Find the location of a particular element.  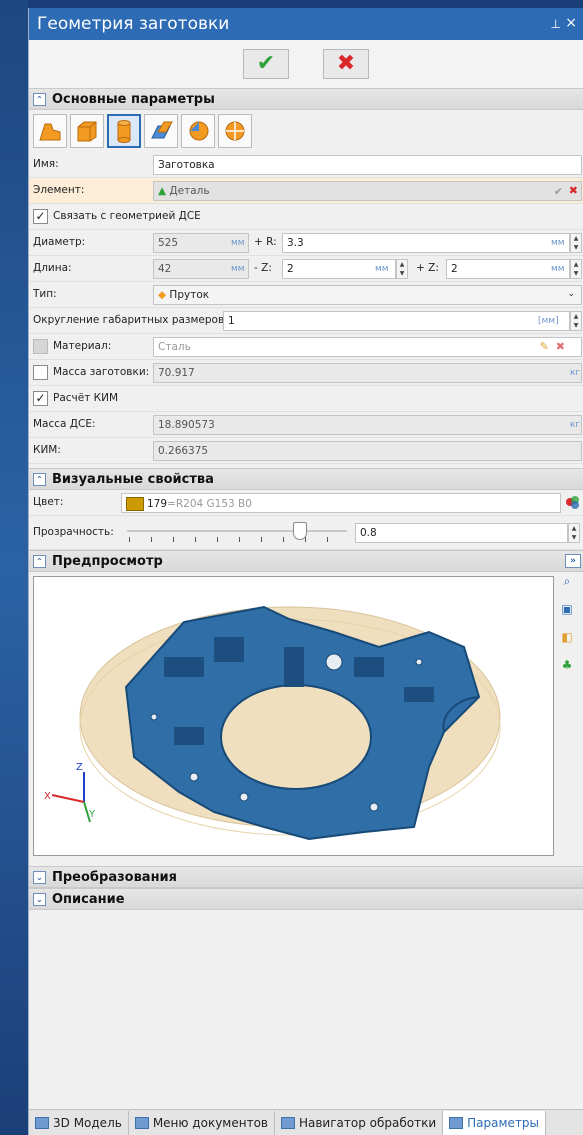

section-visual-props: ⌃ Визуальные свойства is located at coordinates (306, 479).